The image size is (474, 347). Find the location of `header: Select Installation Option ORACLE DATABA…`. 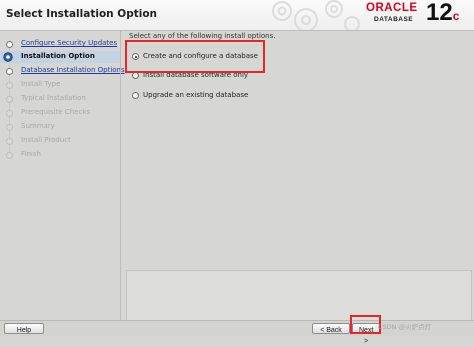

header: Select Installation Option ORACLE DATABA… is located at coordinates (237, 15).